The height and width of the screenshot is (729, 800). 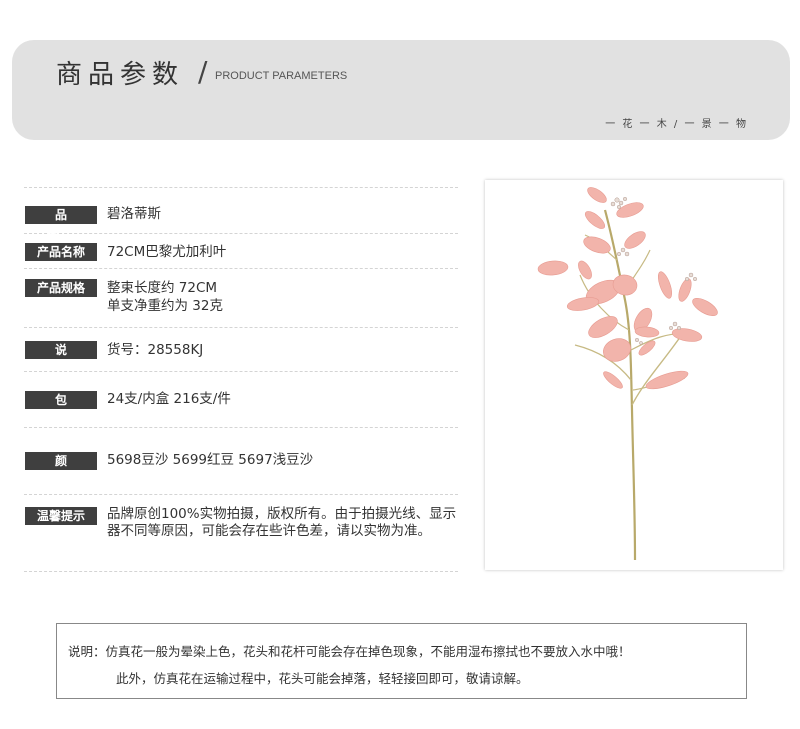 What do you see at coordinates (676, 124) in the screenshot?
I see `header-motto: 一 花 一 木 / 一 景 一 物` at bounding box center [676, 124].